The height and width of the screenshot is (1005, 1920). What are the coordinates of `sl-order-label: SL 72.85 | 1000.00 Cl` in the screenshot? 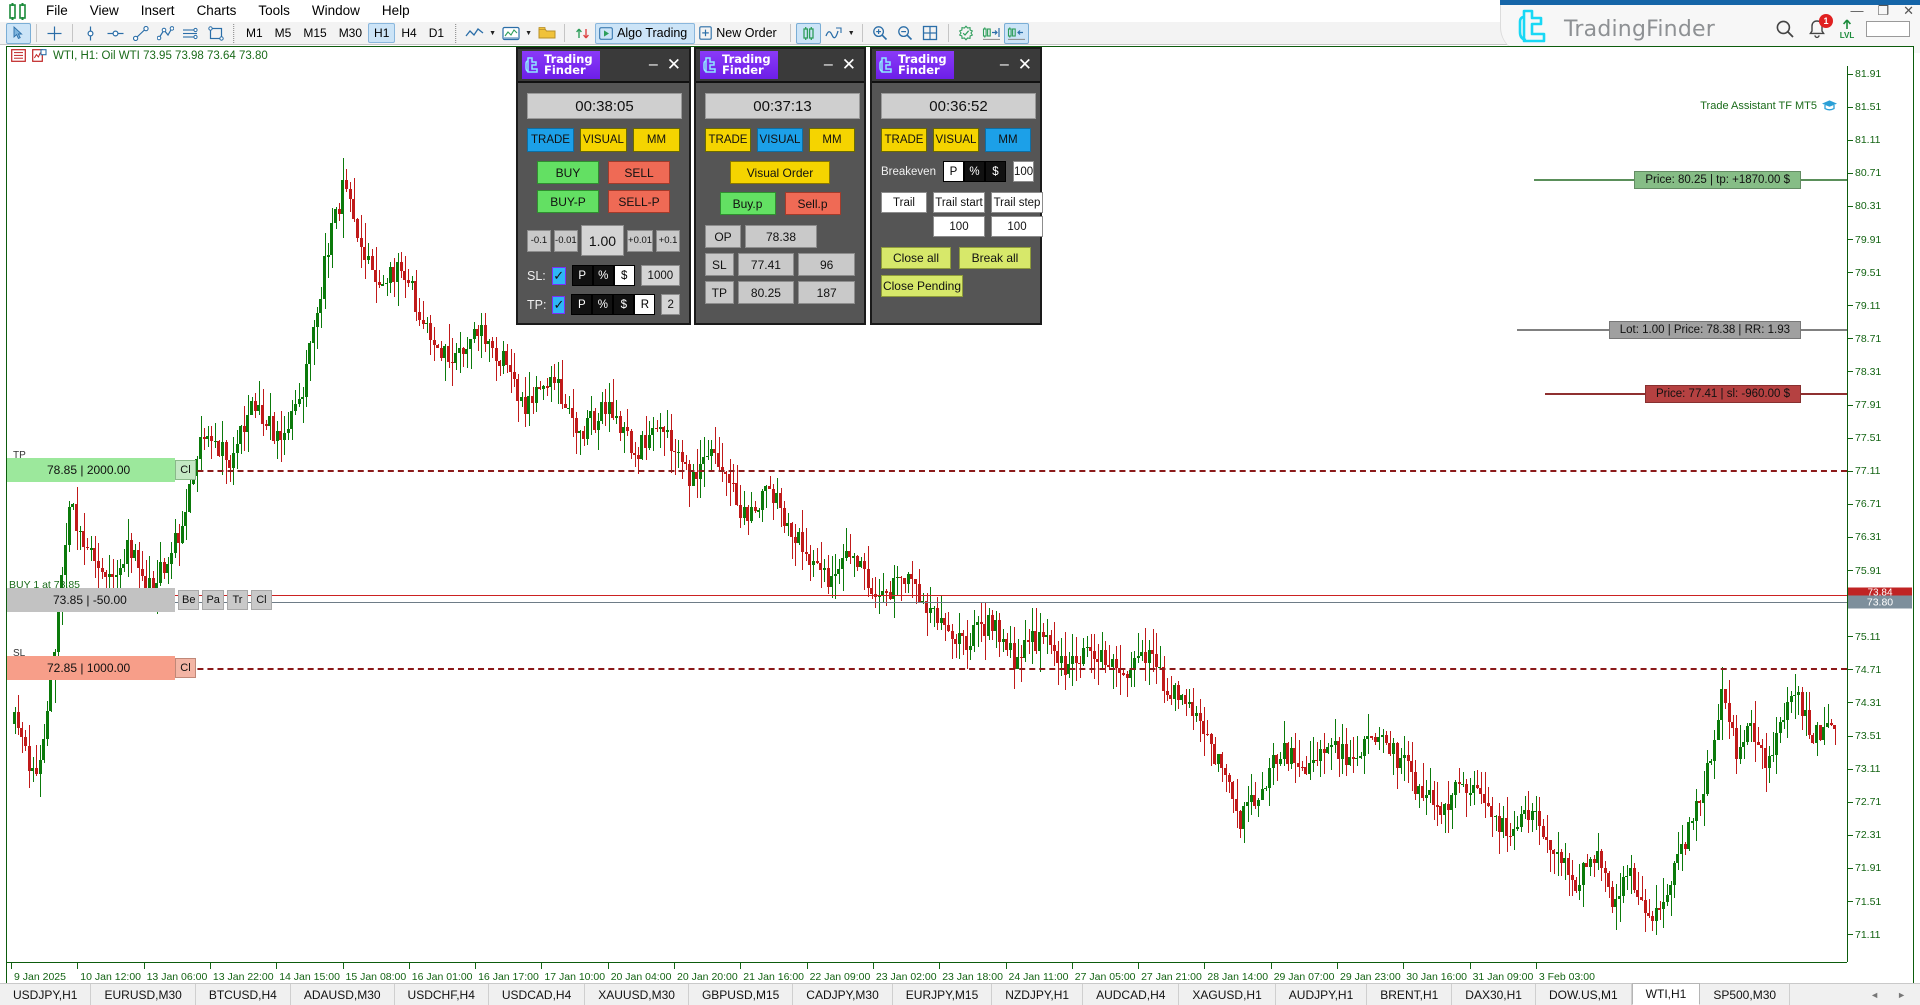 It's located at (101, 664).